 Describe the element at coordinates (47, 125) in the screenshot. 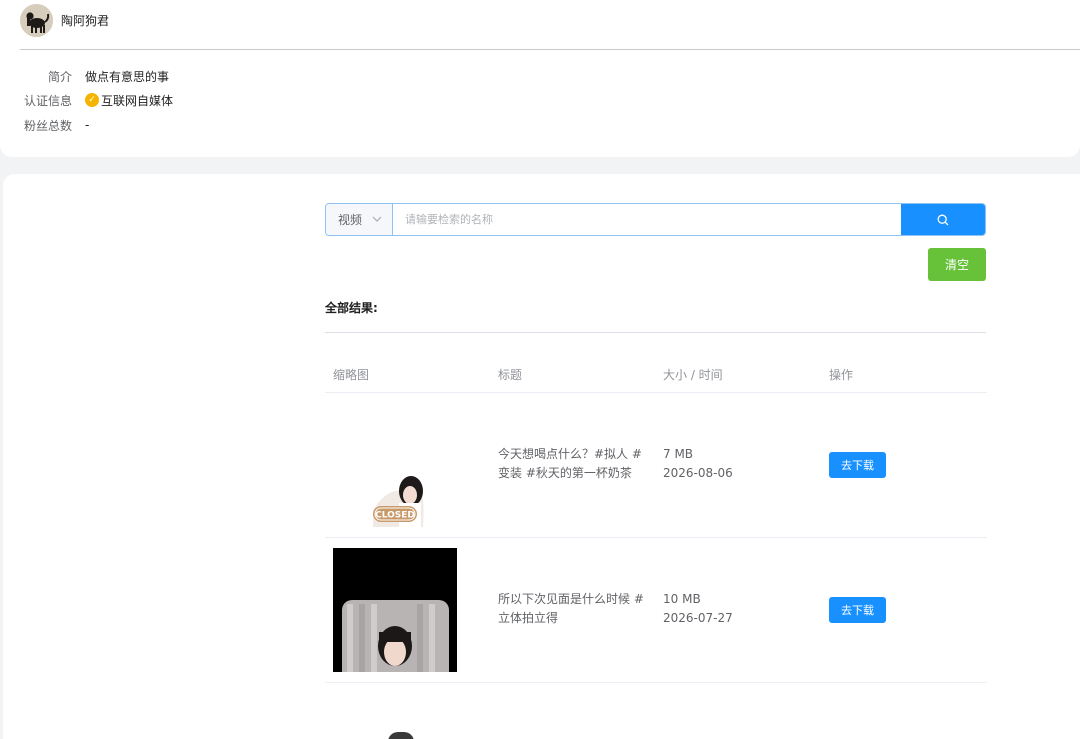

I see `followers-label: 粉丝总数` at that location.